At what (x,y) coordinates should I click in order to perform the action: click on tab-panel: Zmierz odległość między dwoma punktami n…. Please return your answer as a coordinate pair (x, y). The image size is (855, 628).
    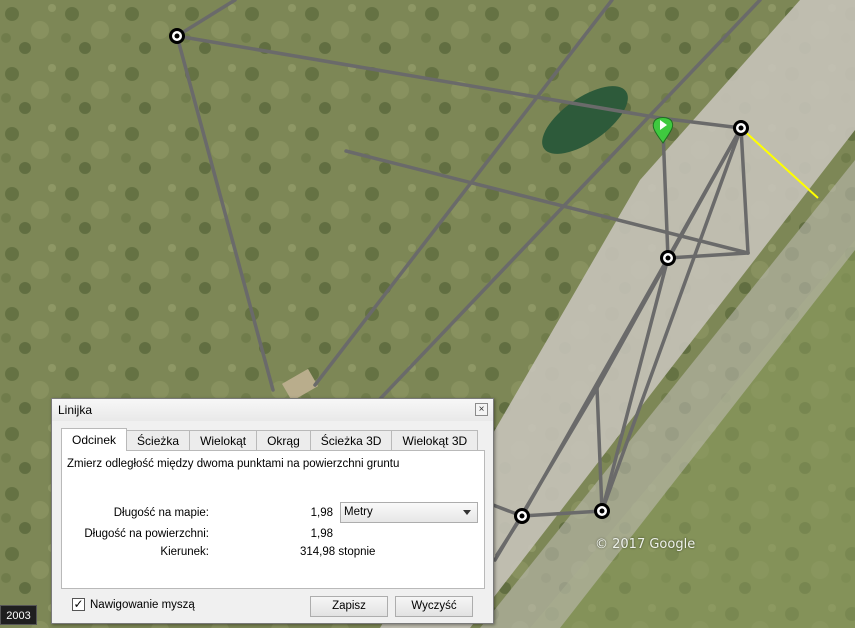
    Looking at the image, I should click on (273, 519).